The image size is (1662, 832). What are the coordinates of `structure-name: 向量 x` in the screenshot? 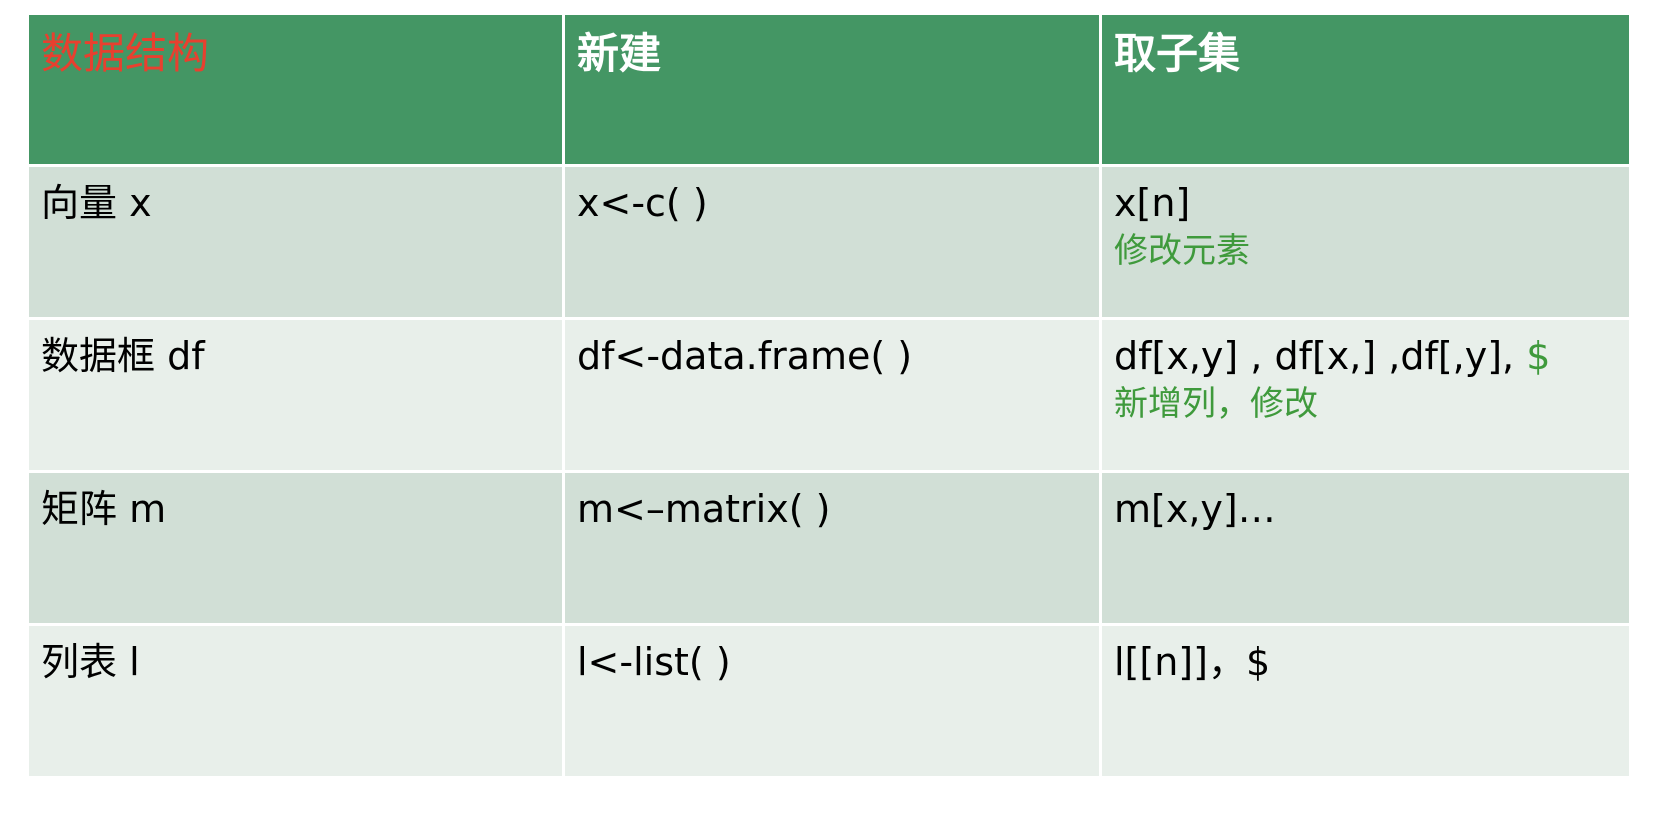 It's located at (96, 203).